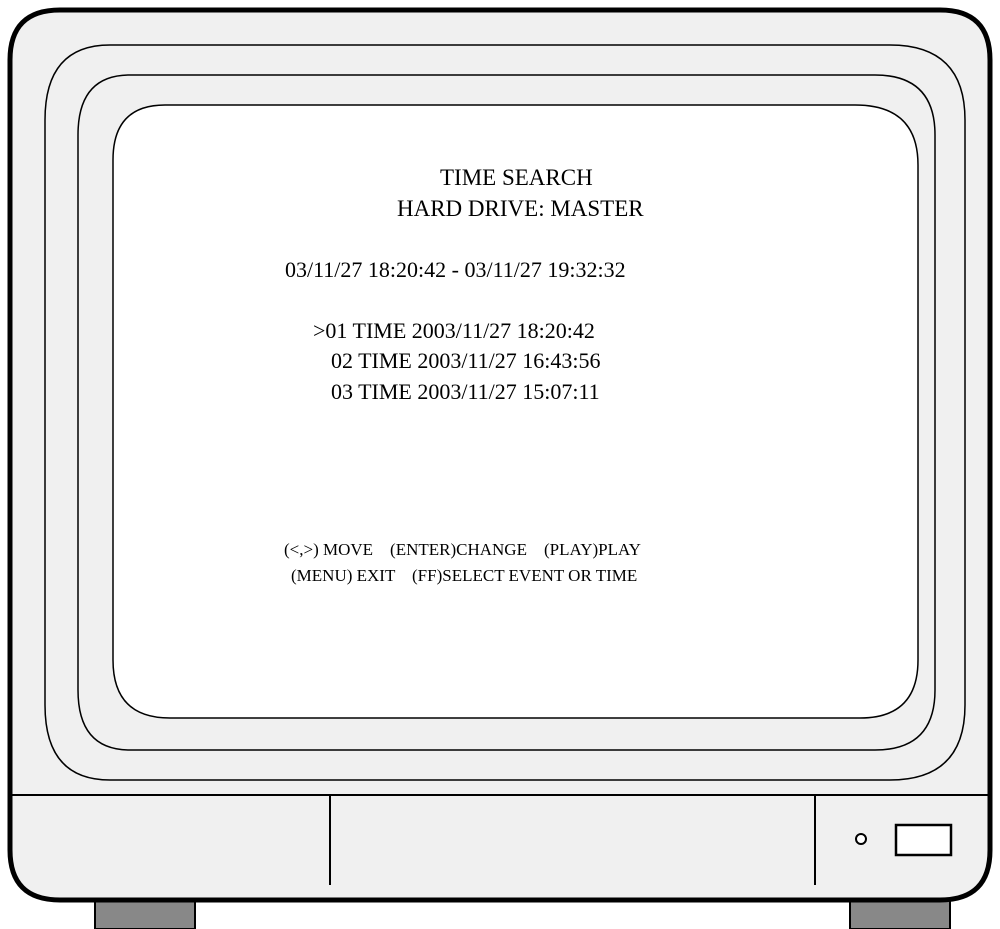 The height and width of the screenshot is (929, 1000). What do you see at coordinates (462, 549) in the screenshot?
I see `help-line-1: (<,>) MOVE (ENTER)CHANGE (PLAY)PLAY` at bounding box center [462, 549].